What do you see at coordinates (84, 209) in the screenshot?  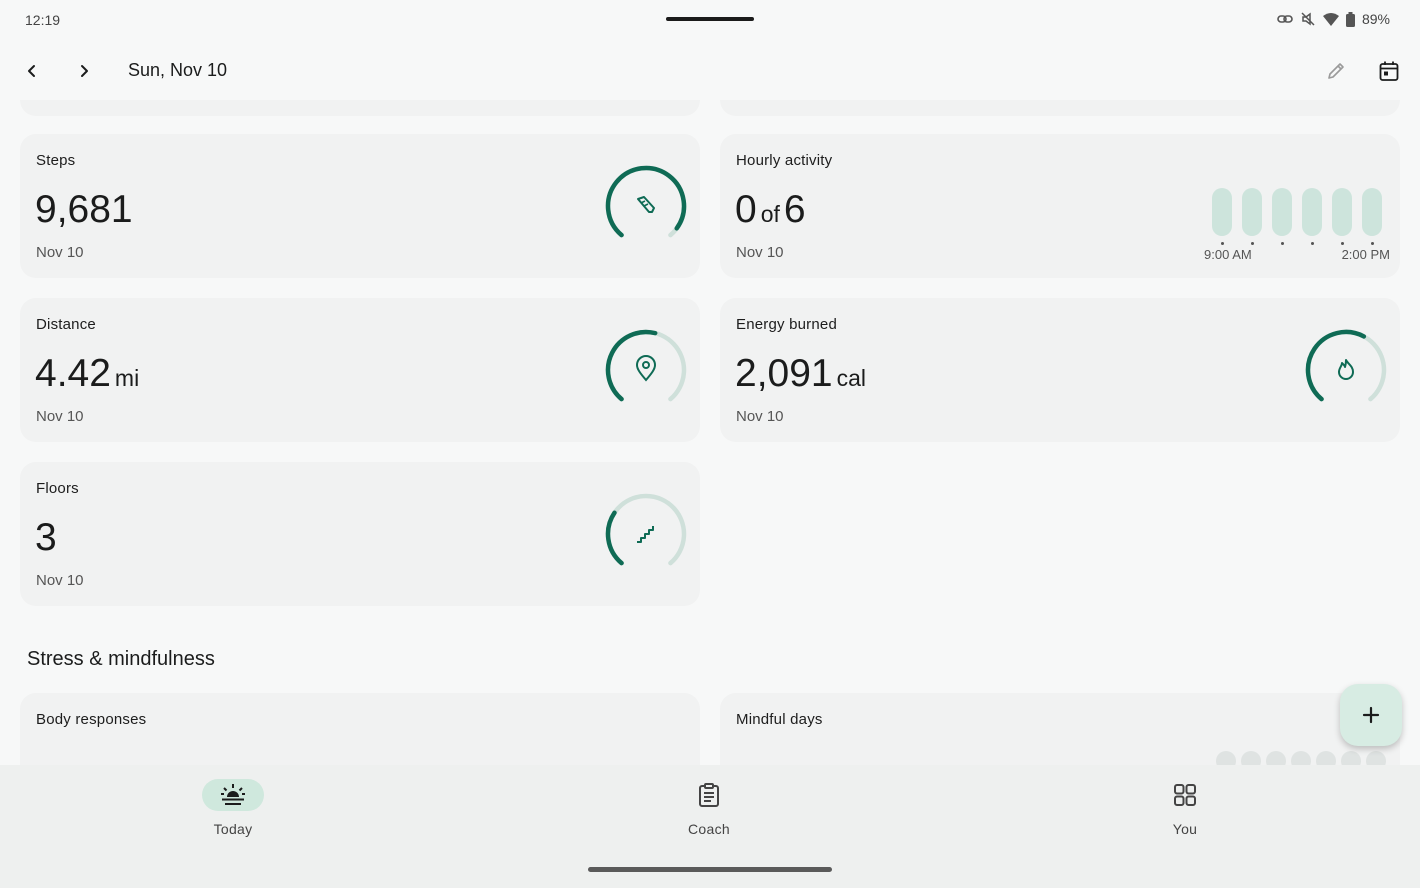 I see `steps-value: 9,681` at bounding box center [84, 209].